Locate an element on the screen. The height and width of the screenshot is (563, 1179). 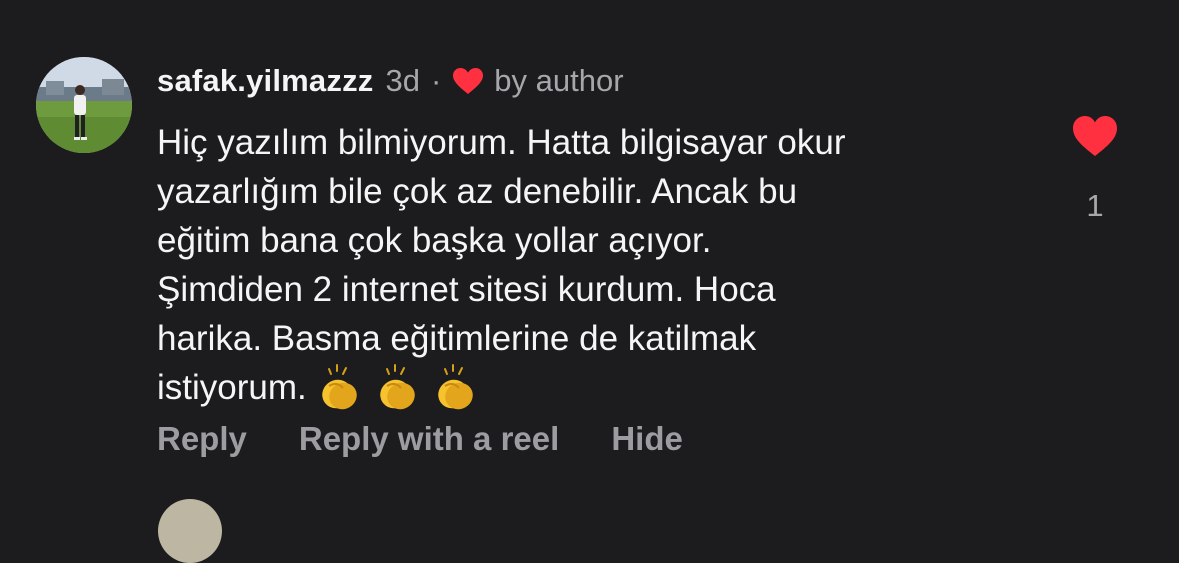
avatar is located at coordinates (84, 105).